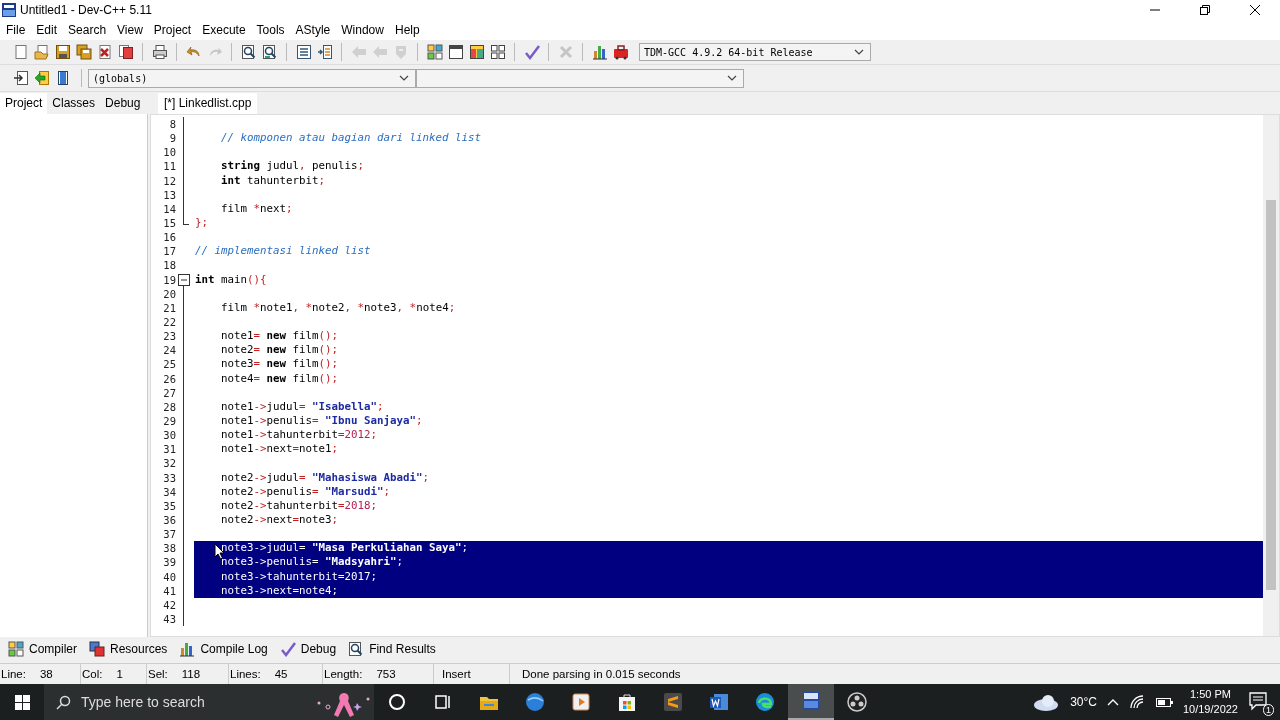 This screenshot has width=1280, height=720. Describe the element at coordinates (169, 208) in the screenshot. I see `line-number: 14` at that location.